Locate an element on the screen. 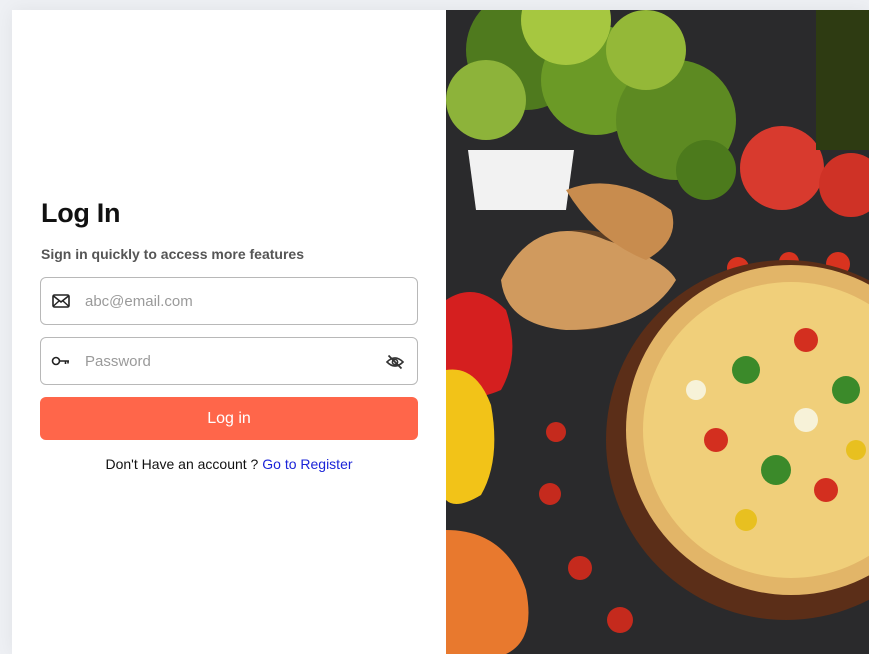 The height and width of the screenshot is (654, 869). eye-slash-icon is located at coordinates (395, 362).